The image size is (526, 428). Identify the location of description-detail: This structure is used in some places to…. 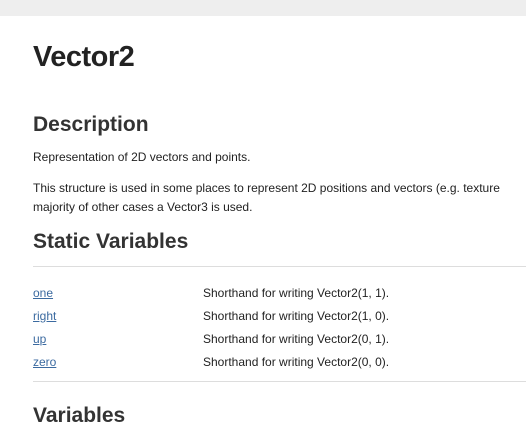
(266, 198).